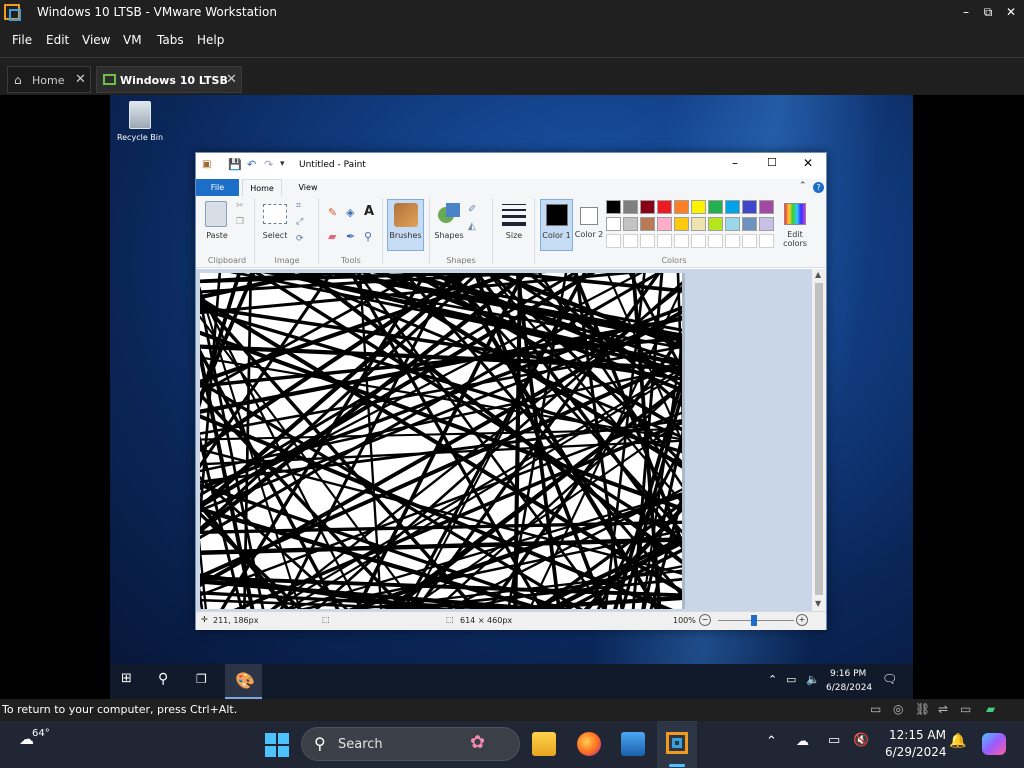 The image size is (1024, 768). Describe the element at coordinates (943, 709) in the screenshot. I see `usb-status-icon: ⇌` at that location.